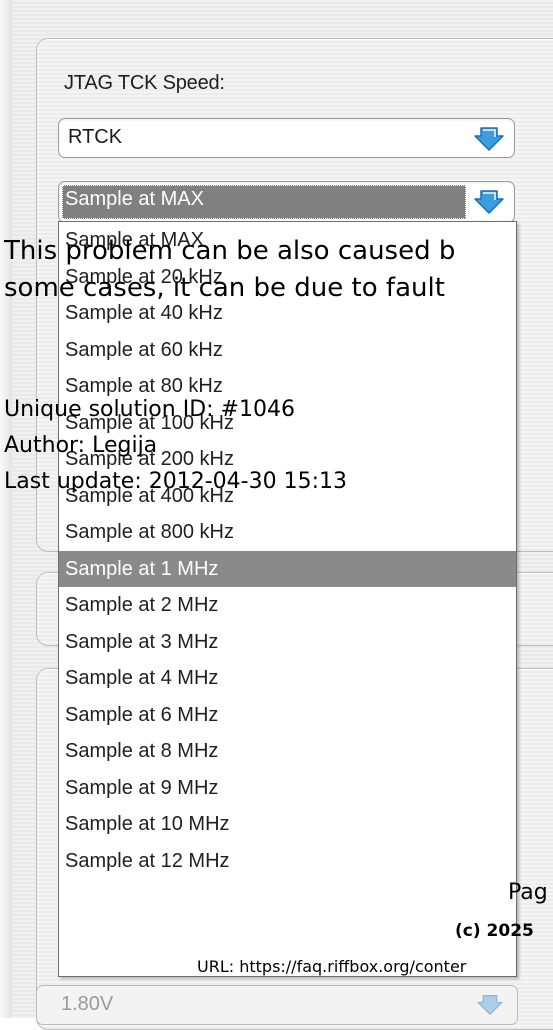  Describe the element at coordinates (287, 715) in the screenshot. I see `dropdown-option: Sample at 6 MHz` at that location.